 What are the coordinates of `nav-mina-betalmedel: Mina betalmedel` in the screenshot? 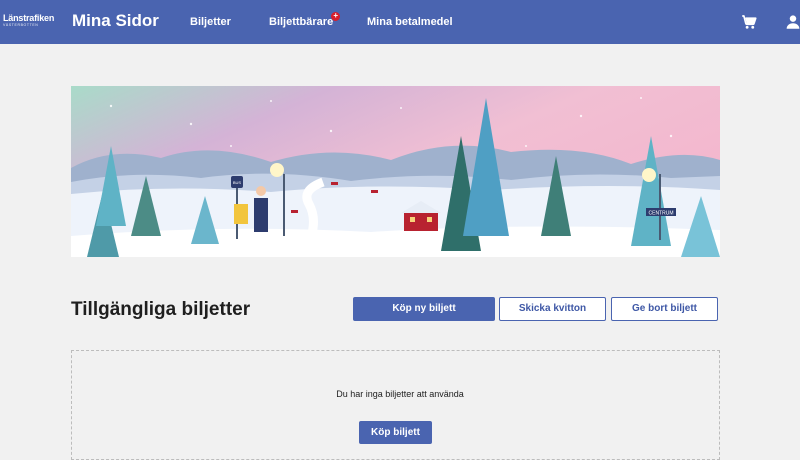 It's located at (410, 22).